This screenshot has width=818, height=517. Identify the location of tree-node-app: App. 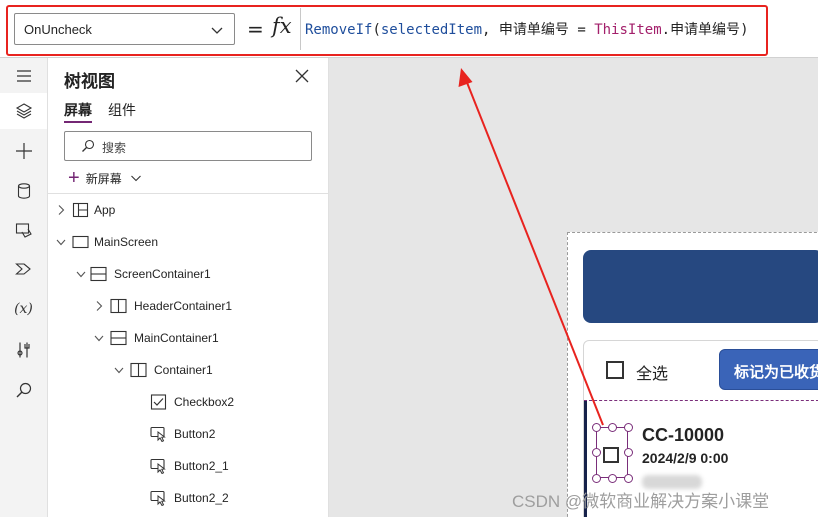
(188, 210).